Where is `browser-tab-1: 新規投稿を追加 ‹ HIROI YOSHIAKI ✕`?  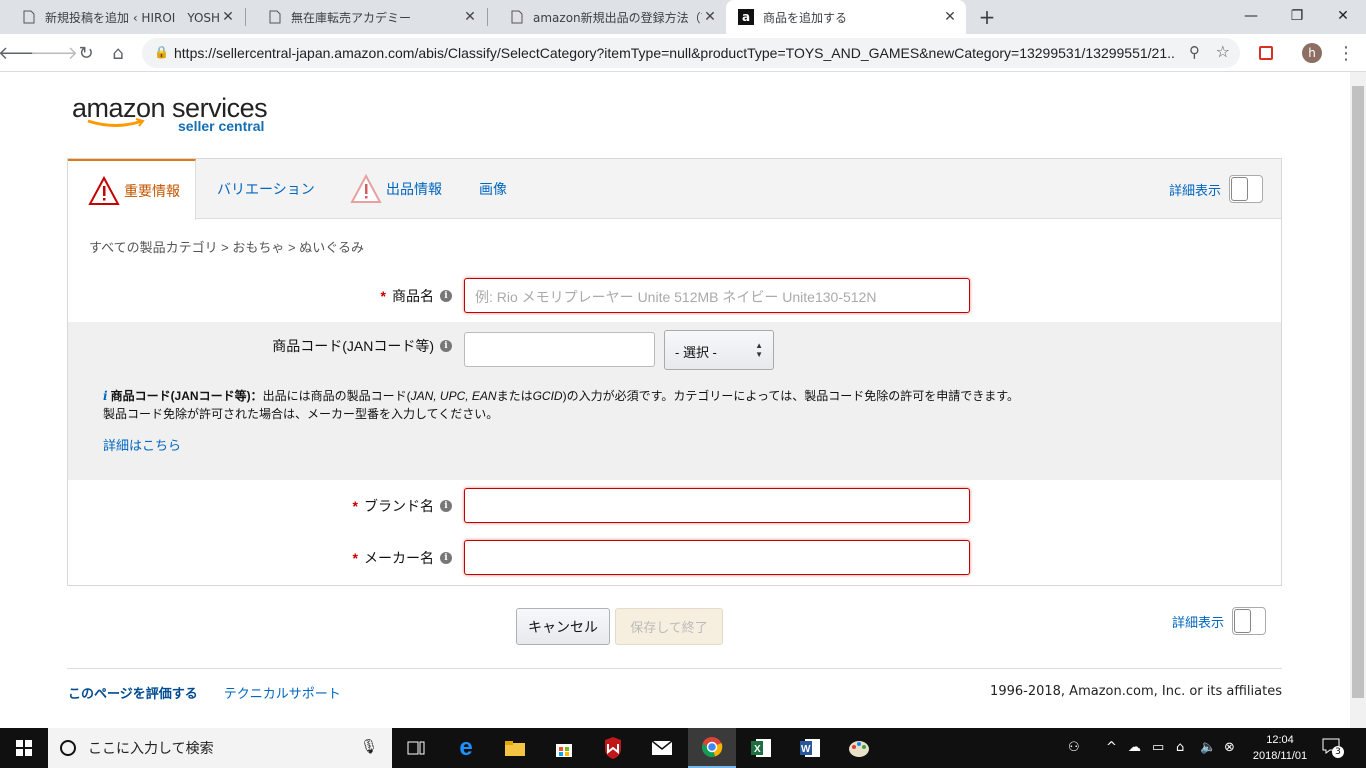 browser-tab-1: 新規投稿を追加 ‹ HIROI YOSHIAKI ✕ is located at coordinates (122, 17).